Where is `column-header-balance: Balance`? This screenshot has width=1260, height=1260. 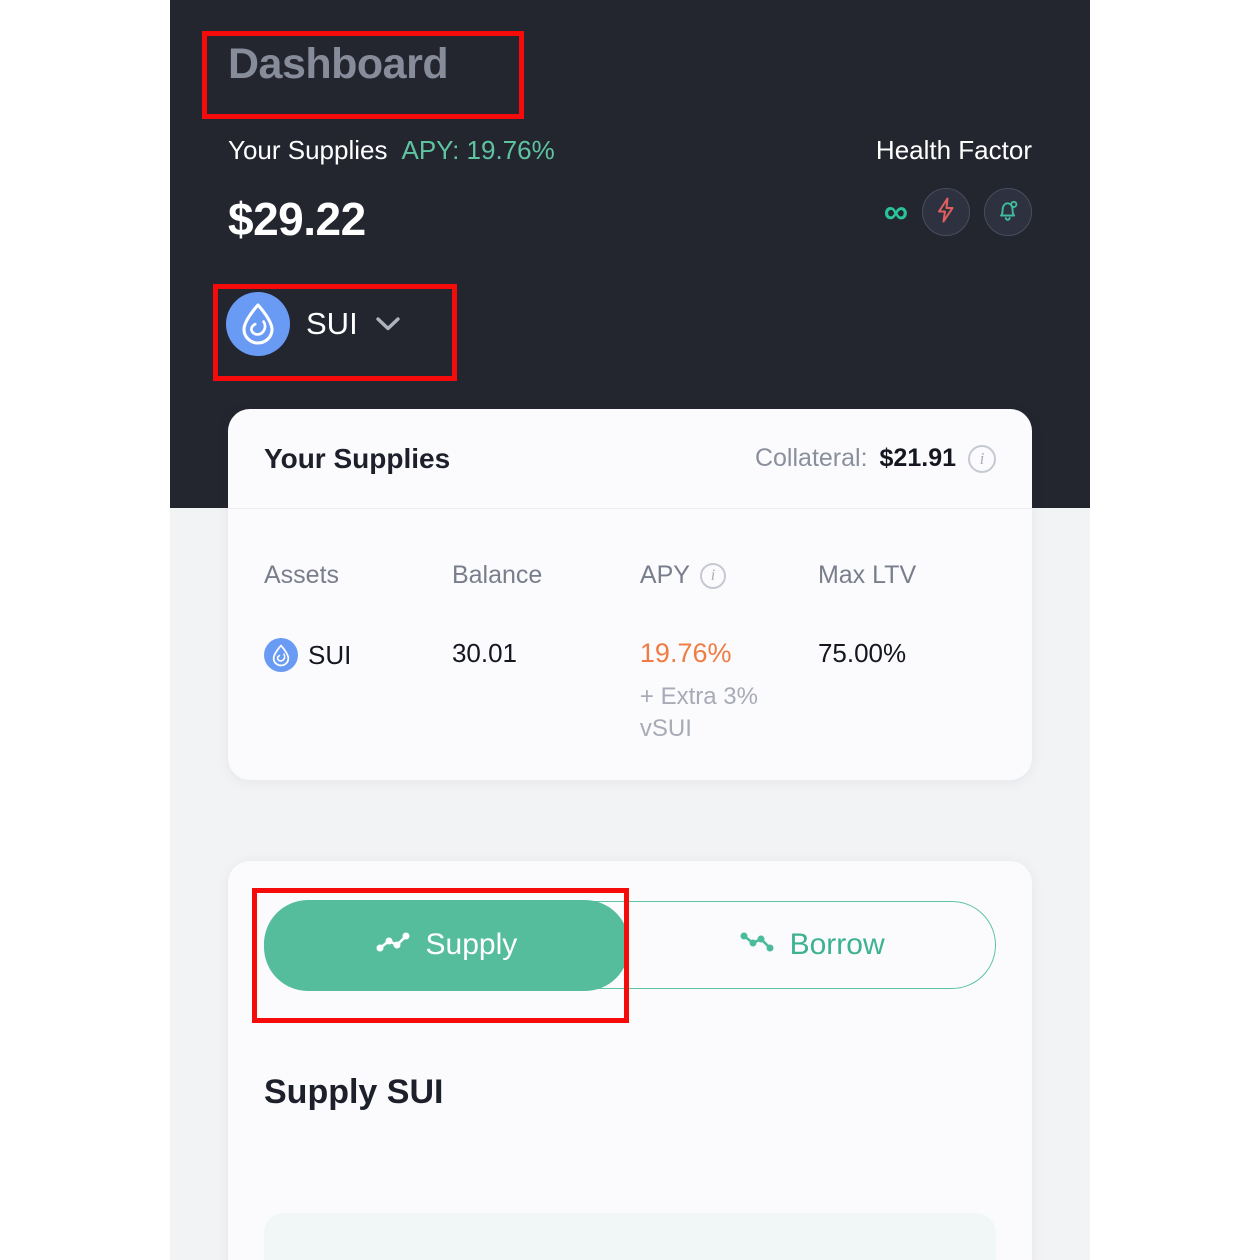 column-header-balance: Balance is located at coordinates (497, 575).